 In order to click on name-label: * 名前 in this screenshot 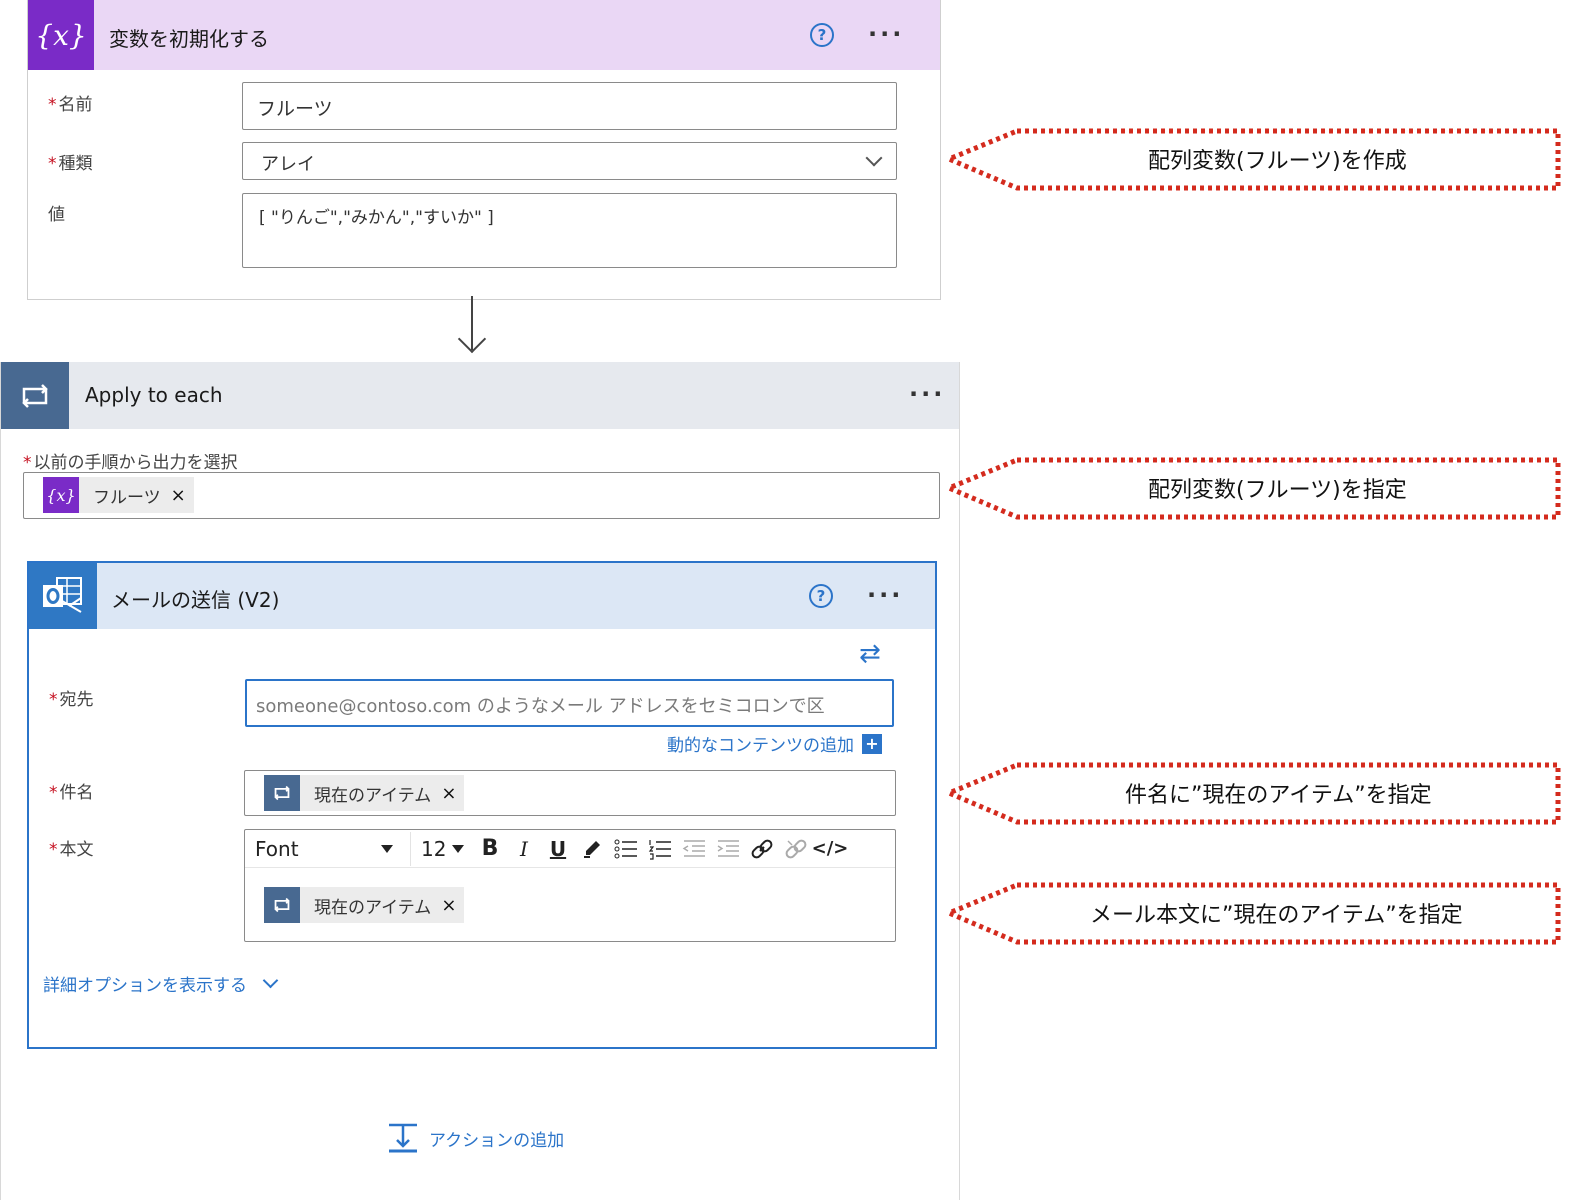, I will do `click(70, 102)`.